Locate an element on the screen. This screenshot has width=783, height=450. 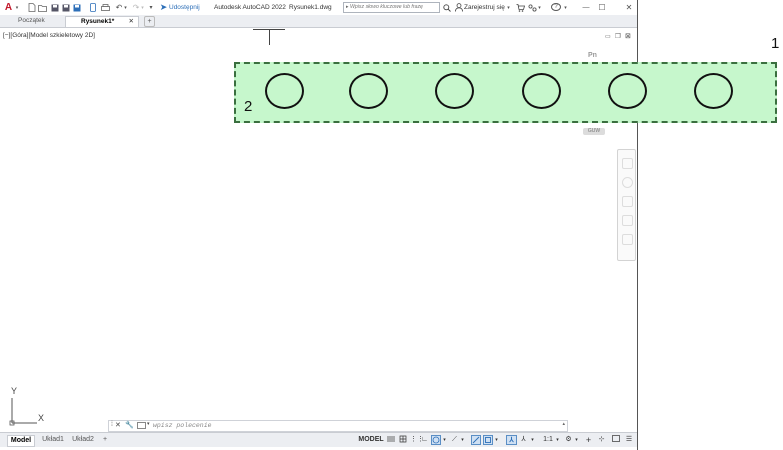
stay-connected-dropdown-icon: ▾ is located at coordinates (539, 7).